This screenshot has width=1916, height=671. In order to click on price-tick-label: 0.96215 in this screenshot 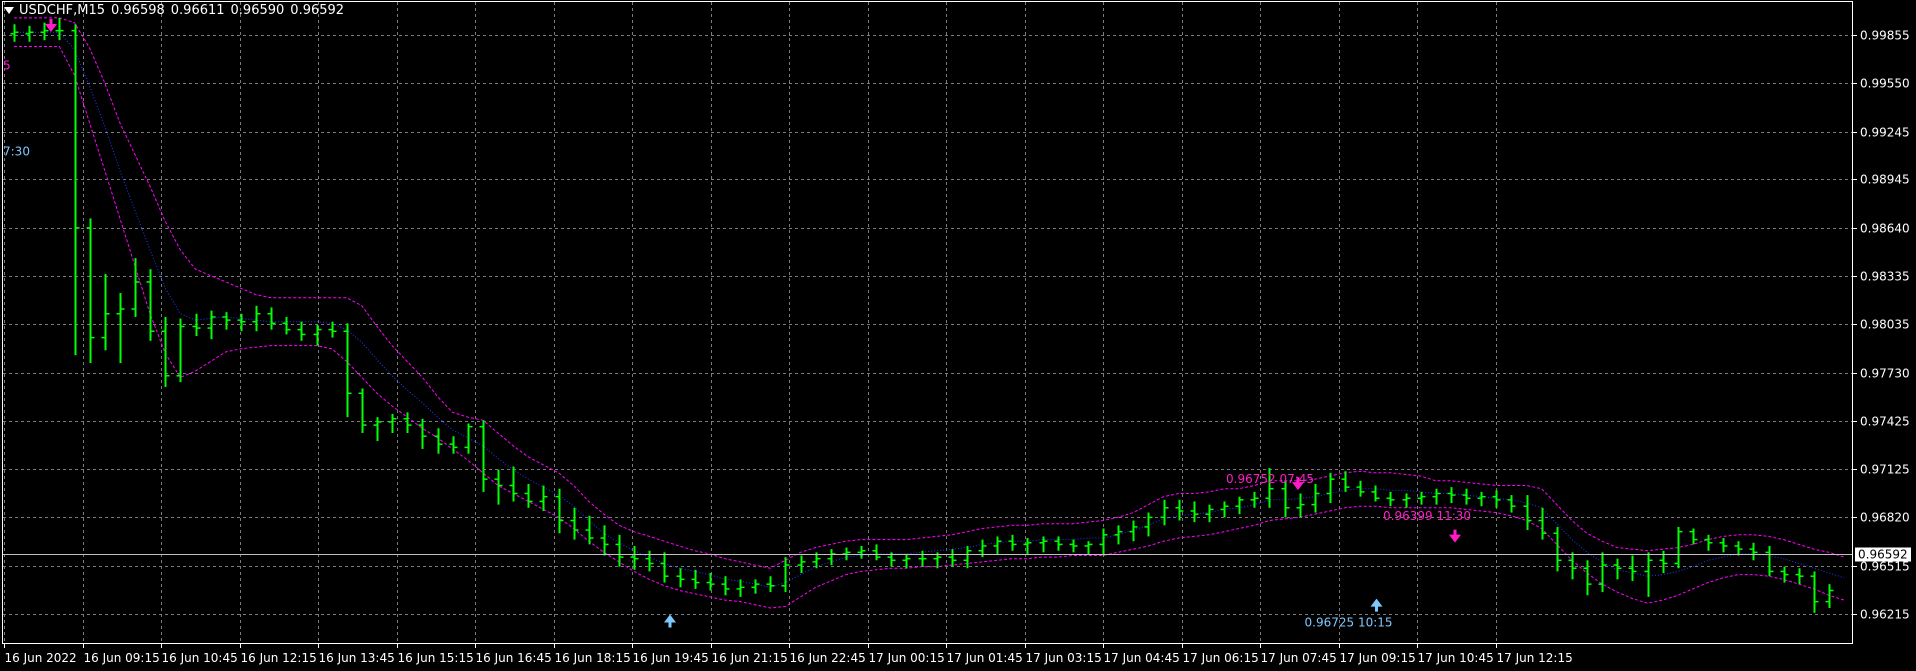, I will do `click(1885, 615)`.